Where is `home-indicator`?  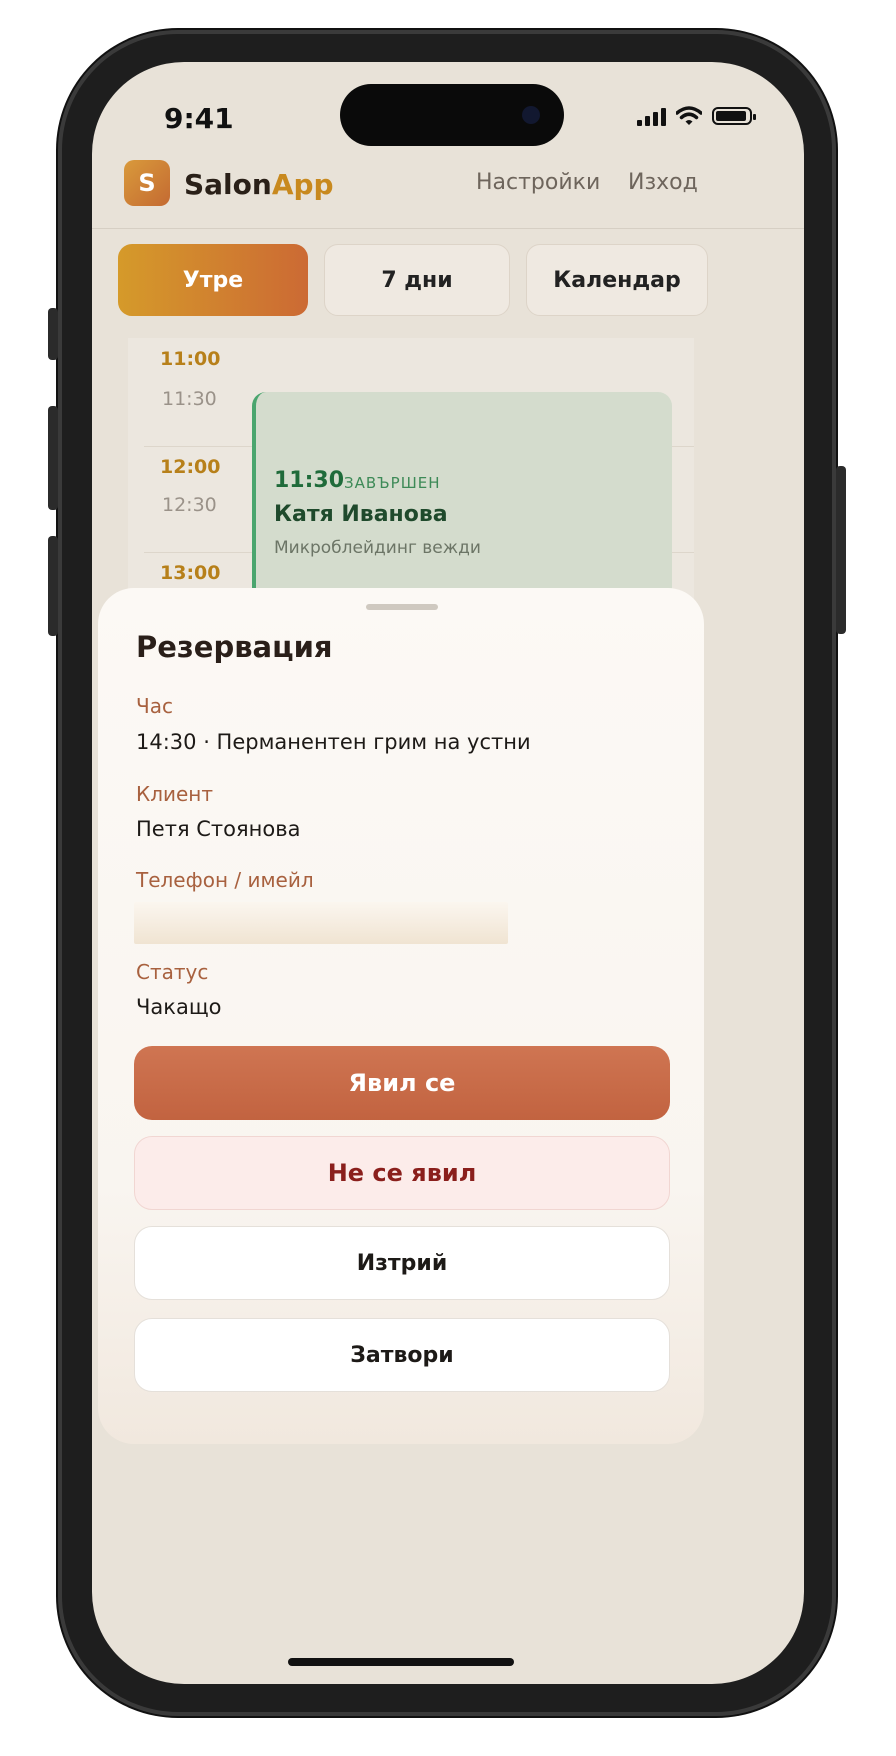
home-indicator is located at coordinates (401, 1662).